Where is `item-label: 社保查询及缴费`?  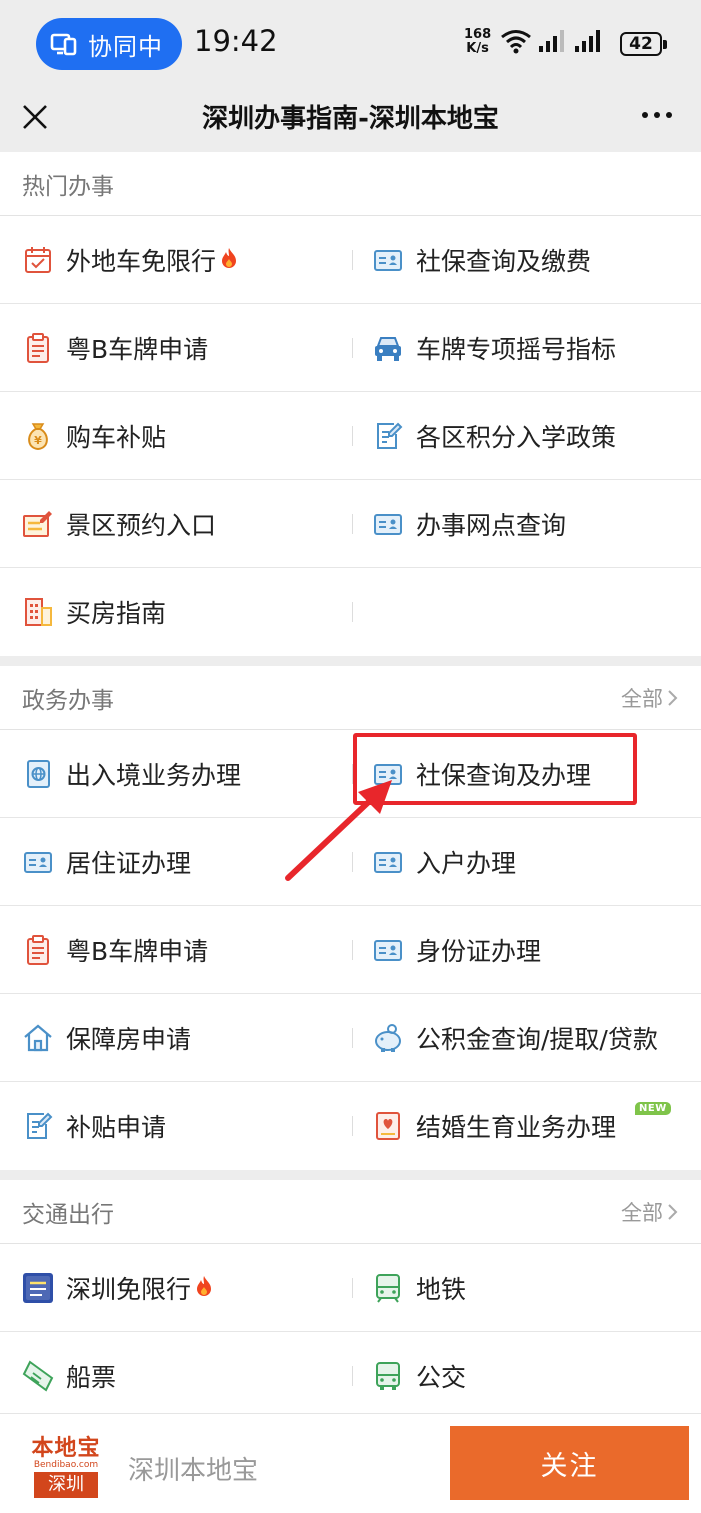
item-label: 社保查询及缴费 is located at coordinates (504, 261).